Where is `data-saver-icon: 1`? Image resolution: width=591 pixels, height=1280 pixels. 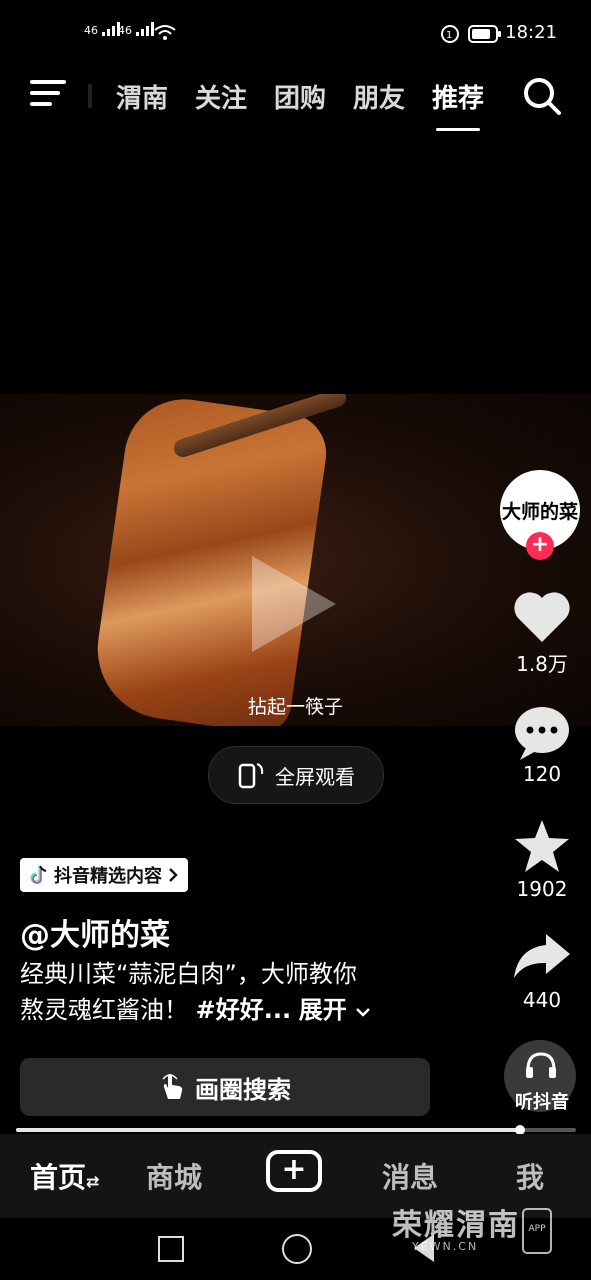
data-saver-icon: 1 is located at coordinates (450, 34).